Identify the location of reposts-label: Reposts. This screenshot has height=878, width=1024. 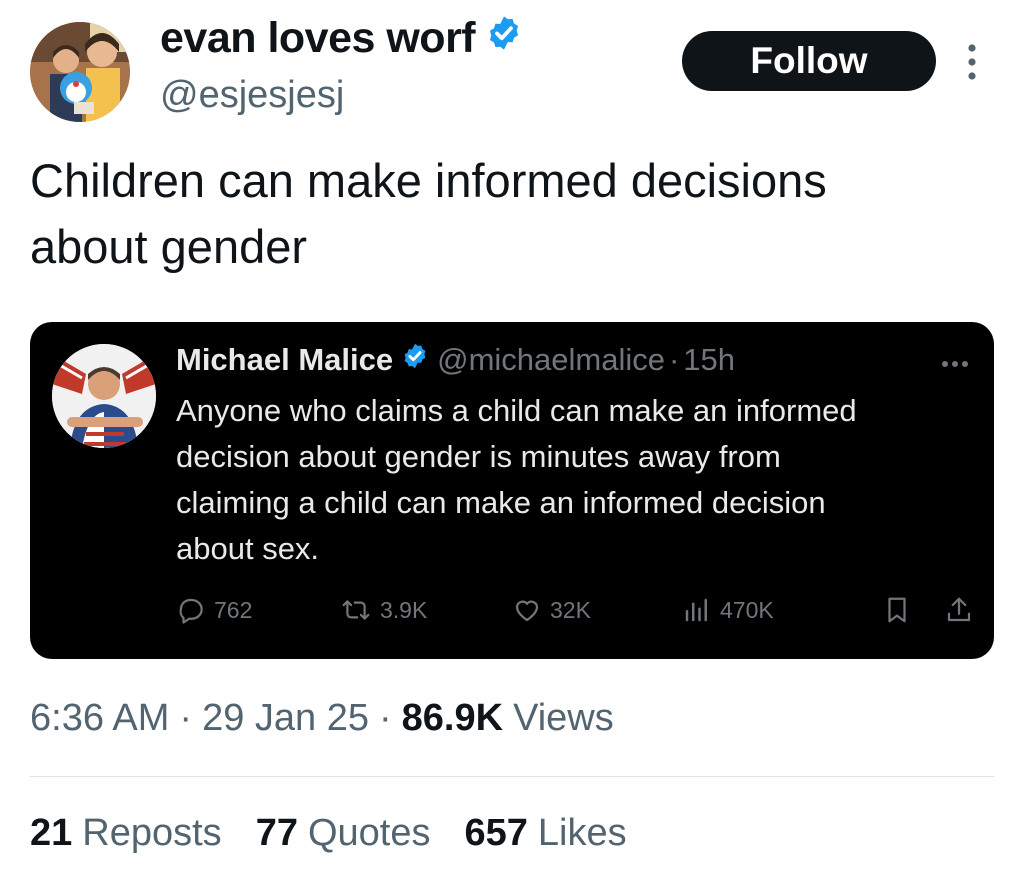
(152, 833).